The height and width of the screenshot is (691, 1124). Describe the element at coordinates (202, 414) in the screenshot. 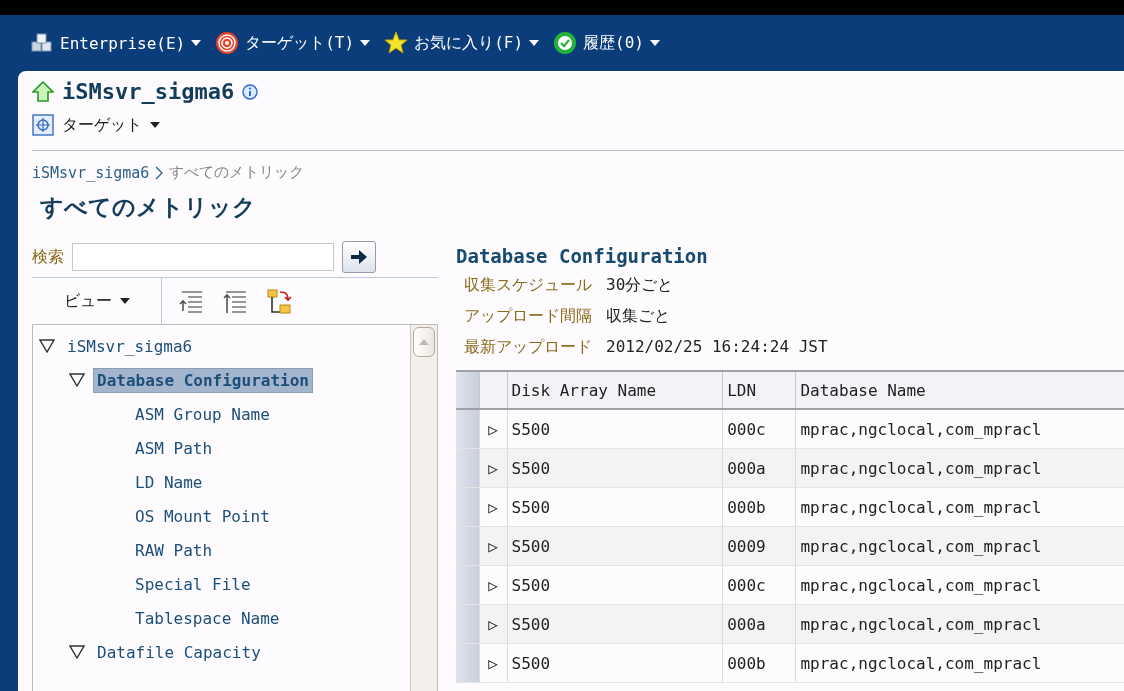

I see `tree-item: ASM Group Name` at that location.